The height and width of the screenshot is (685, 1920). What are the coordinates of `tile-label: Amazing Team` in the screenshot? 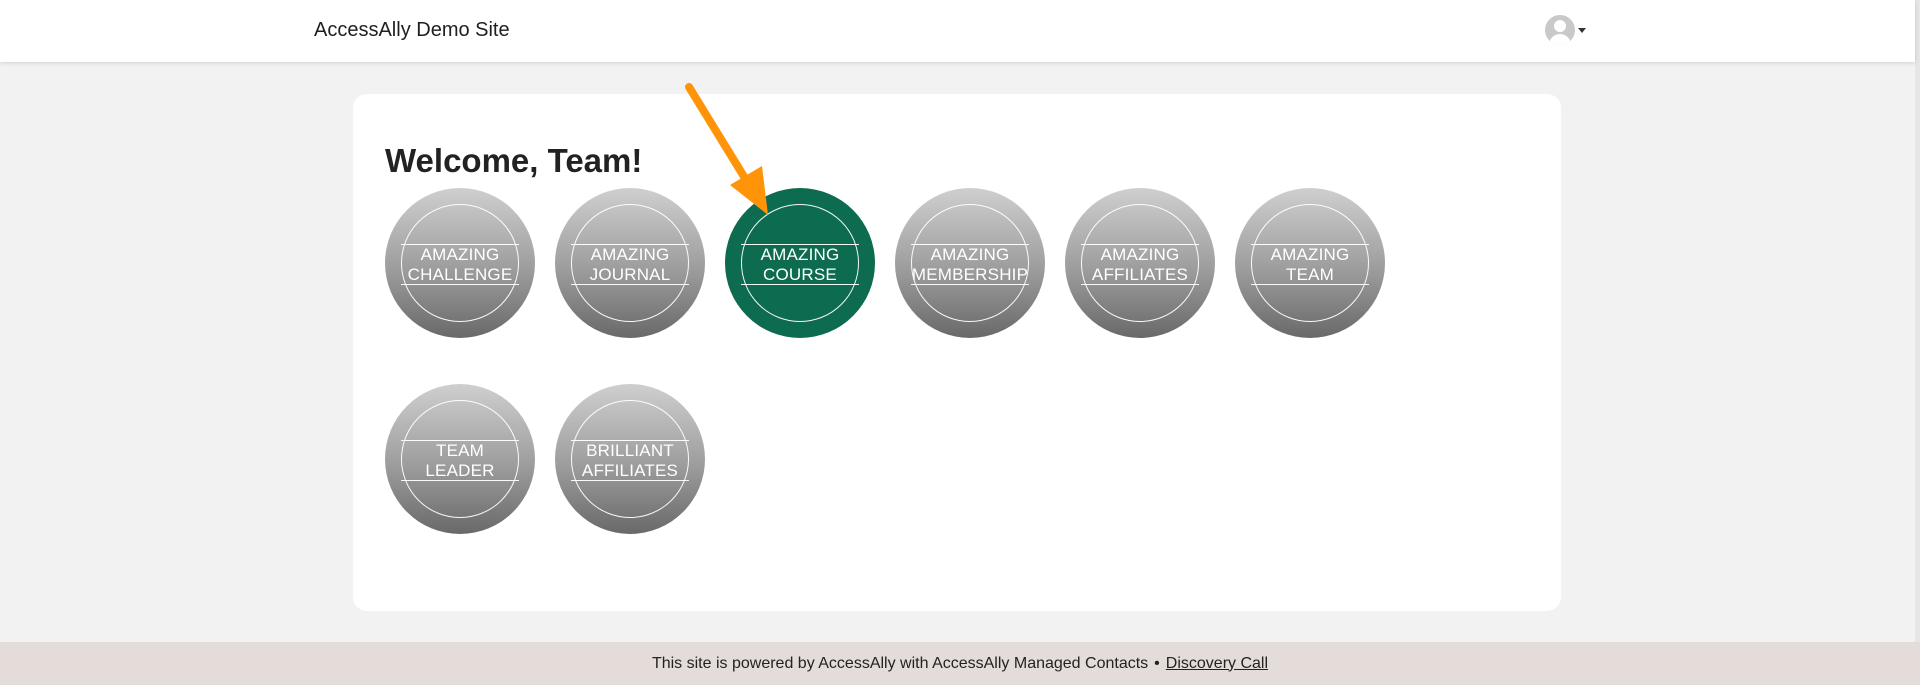 It's located at (1310, 264).